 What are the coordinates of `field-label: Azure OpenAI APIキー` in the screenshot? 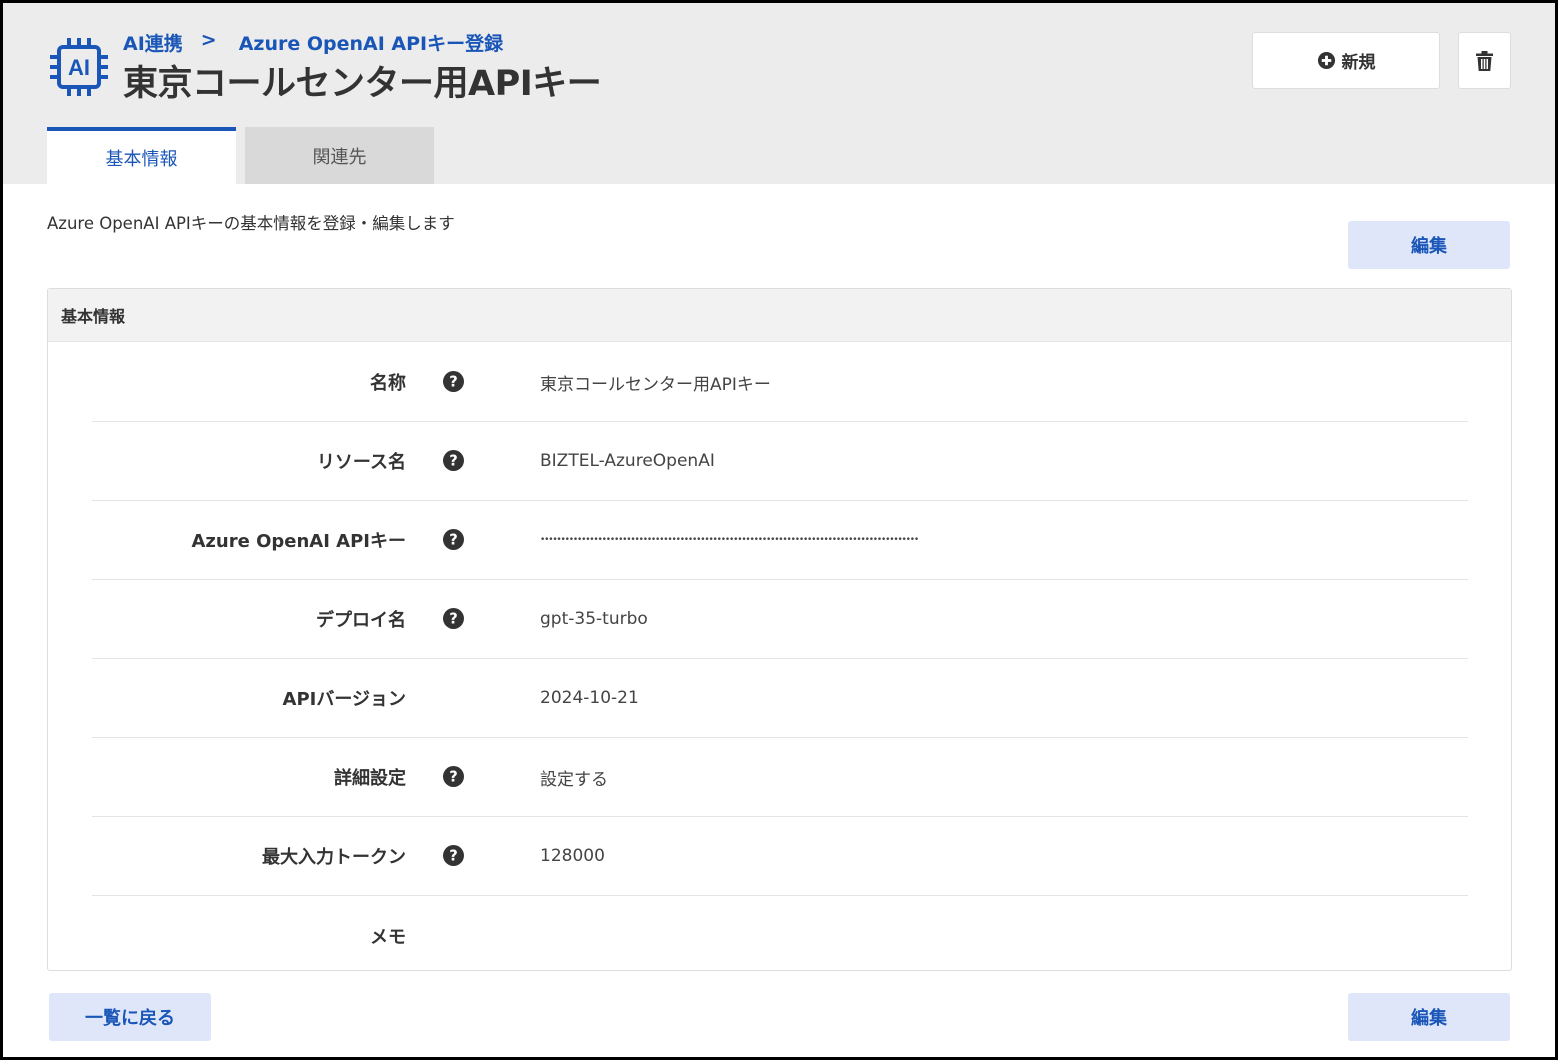 It's located at (299, 541).